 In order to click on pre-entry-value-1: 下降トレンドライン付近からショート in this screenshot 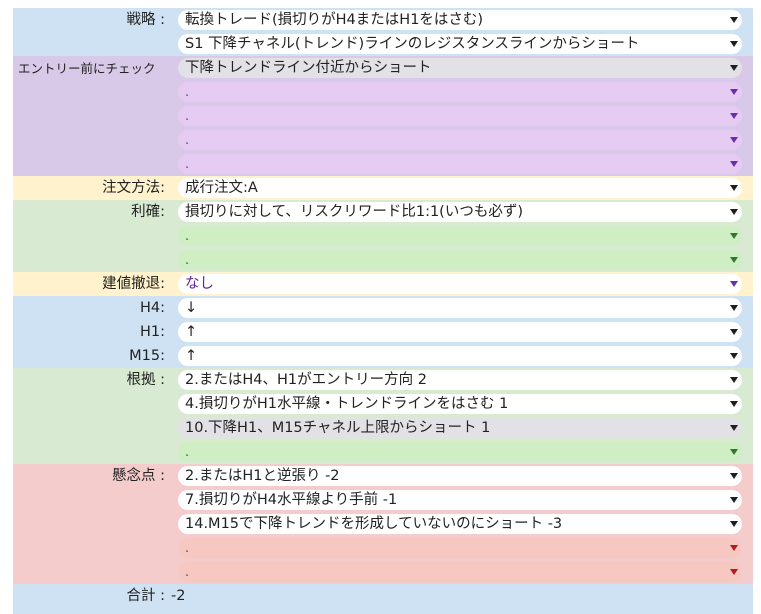, I will do `click(308, 68)`.